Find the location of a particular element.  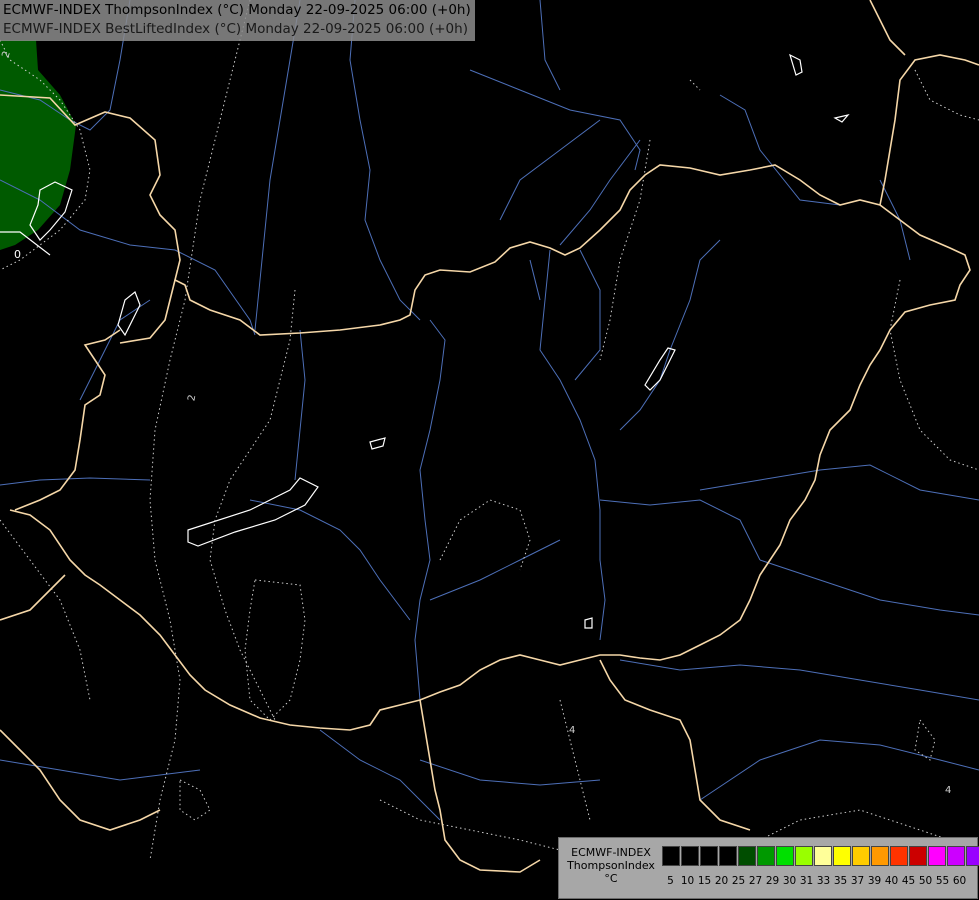

legend-unit: °C is located at coordinates (611, 878).